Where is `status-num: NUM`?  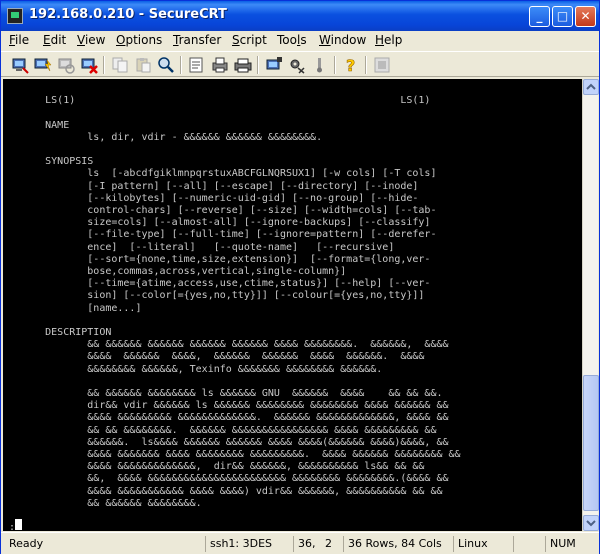 status-num: NUM is located at coordinates (572, 544).